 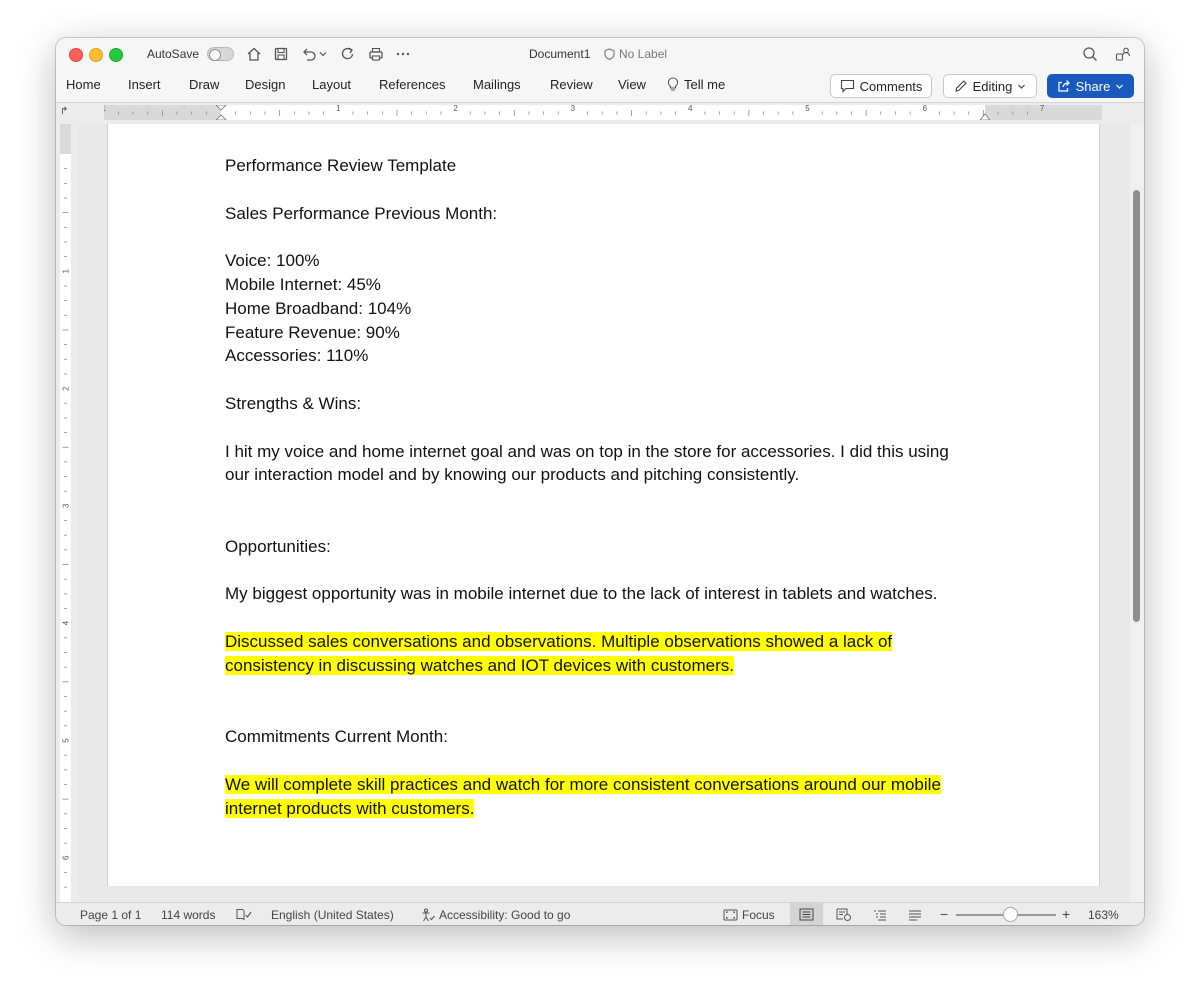 I want to click on zoom-in-button: +, so click(x=1066, y=914).